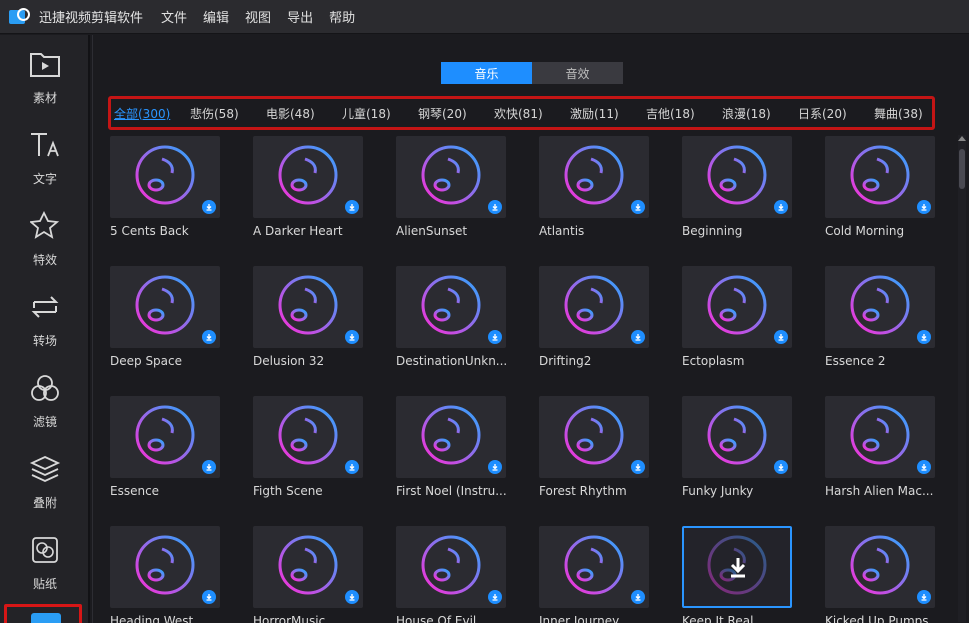  I want to click on category-japanese: 日系(20), so click(836, 113).